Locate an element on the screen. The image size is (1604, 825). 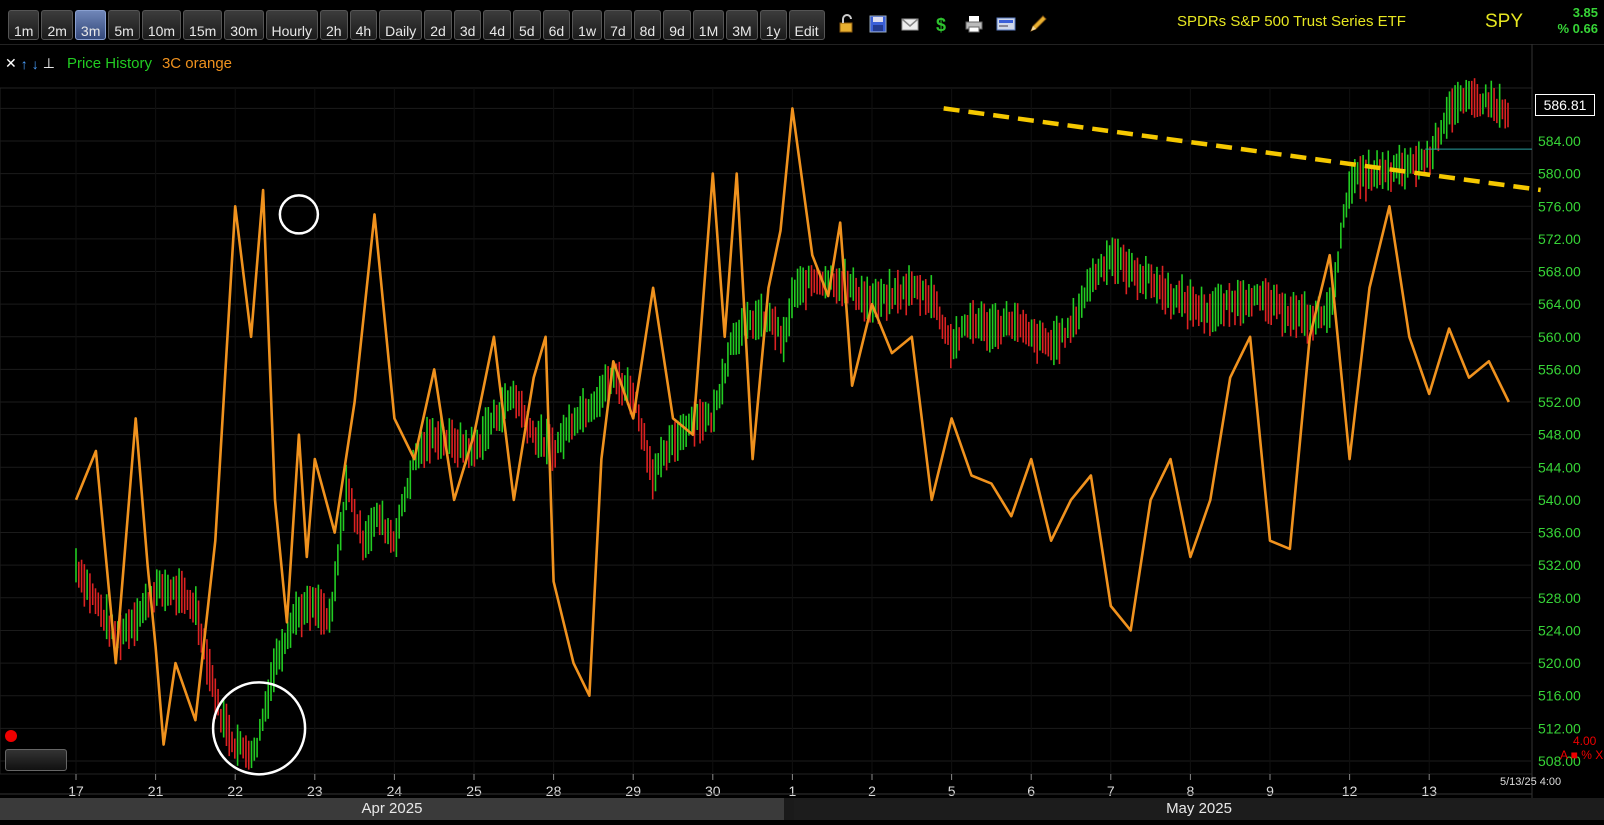
y-tick-label: 532.00 is located at coordinates (1559, 565).